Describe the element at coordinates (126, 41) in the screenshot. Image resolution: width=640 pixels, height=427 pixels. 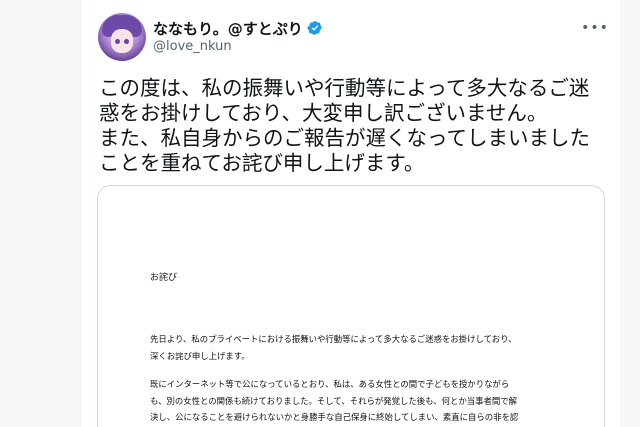
I see `avatar-eye-right` at that location.